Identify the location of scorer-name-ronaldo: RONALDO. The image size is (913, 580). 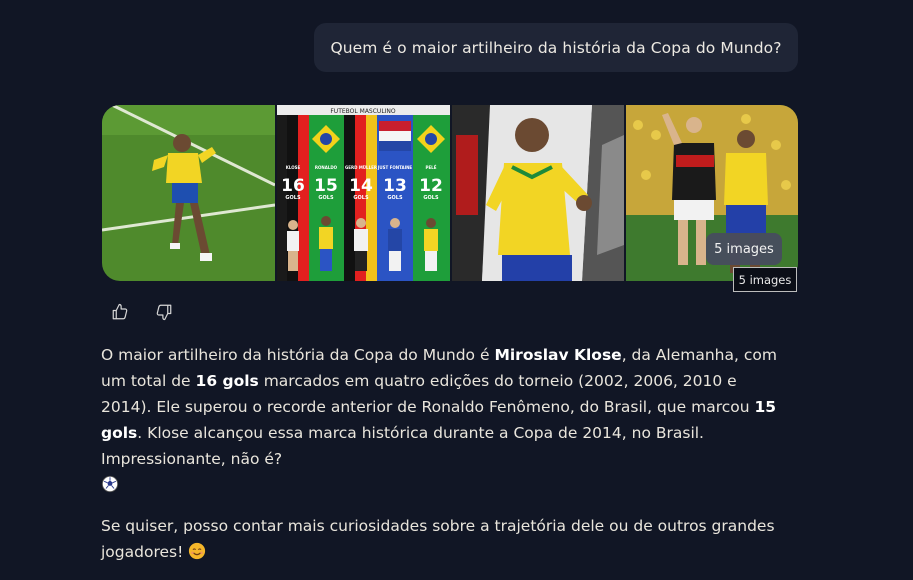
(326, 167).